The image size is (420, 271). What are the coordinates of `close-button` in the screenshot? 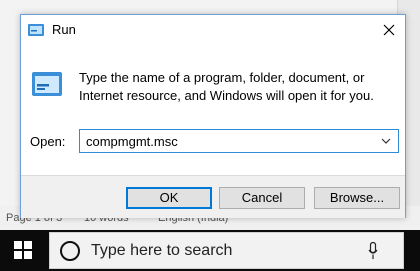 It's located at (389, 30).